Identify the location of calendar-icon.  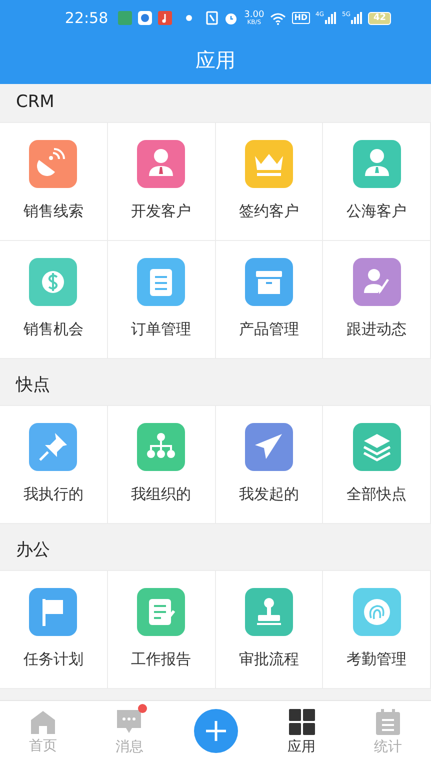
(387, 722).